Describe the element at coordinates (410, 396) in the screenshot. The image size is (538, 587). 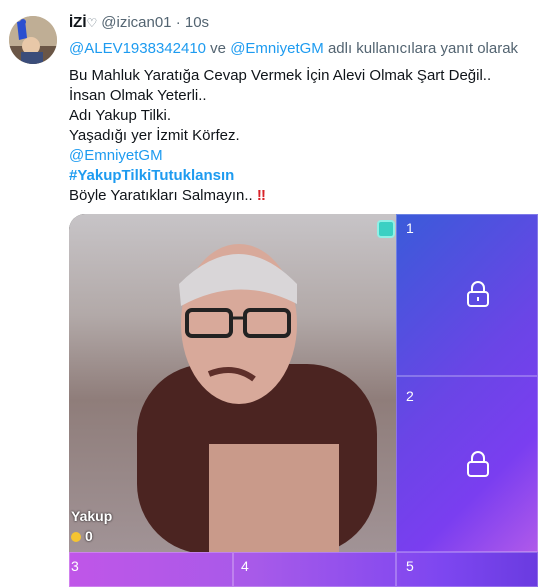
I see `slot-number: 2` at that location.